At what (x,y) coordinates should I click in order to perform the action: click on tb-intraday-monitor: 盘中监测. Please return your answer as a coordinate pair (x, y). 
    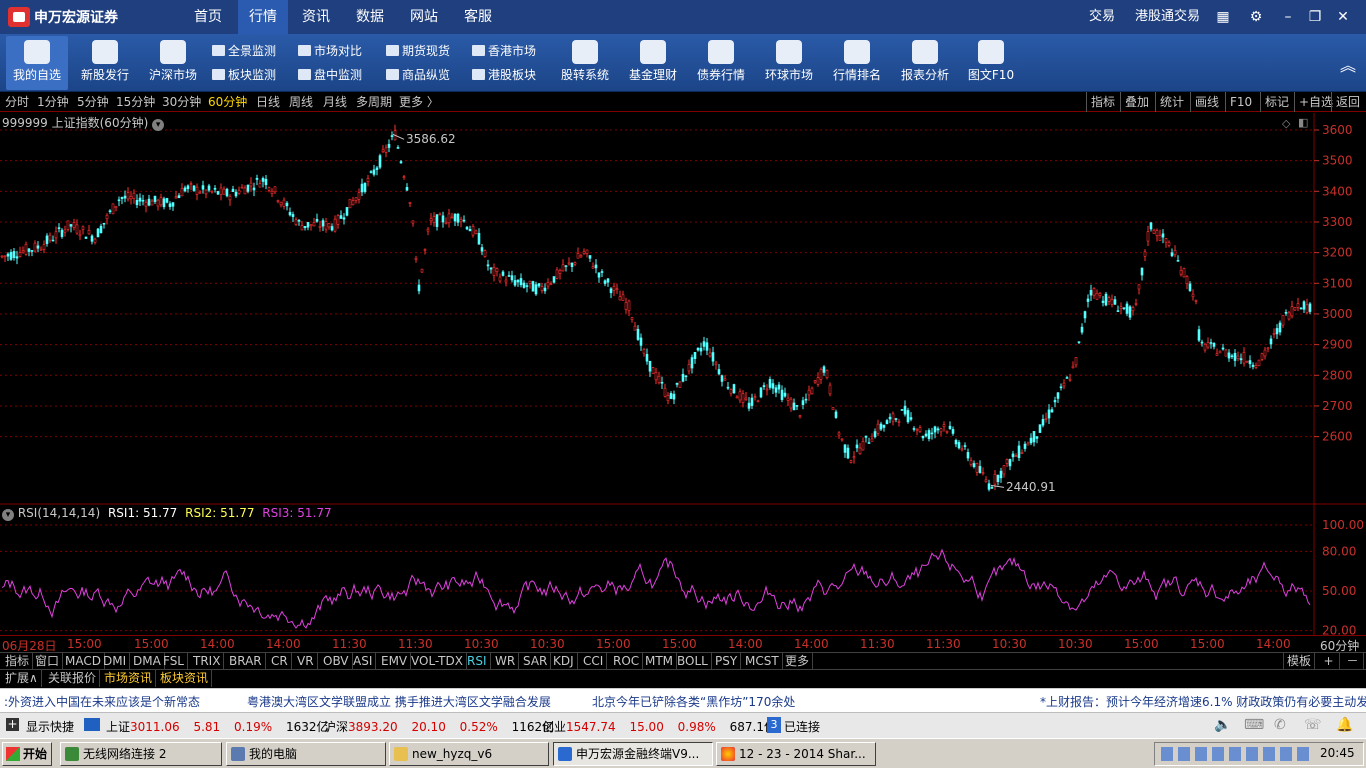
    Looking at the image, I should click on (330, 75).